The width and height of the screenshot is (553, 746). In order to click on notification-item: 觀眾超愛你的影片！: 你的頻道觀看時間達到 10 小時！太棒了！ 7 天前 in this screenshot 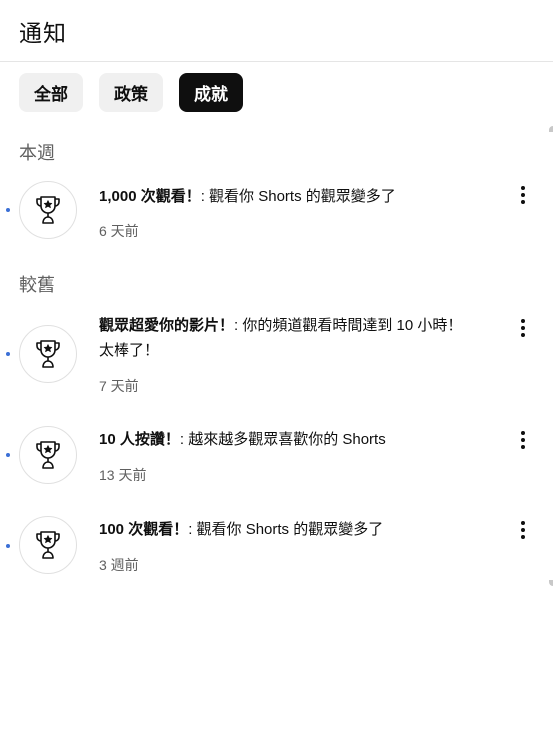, I will do `click(276, 353)`.